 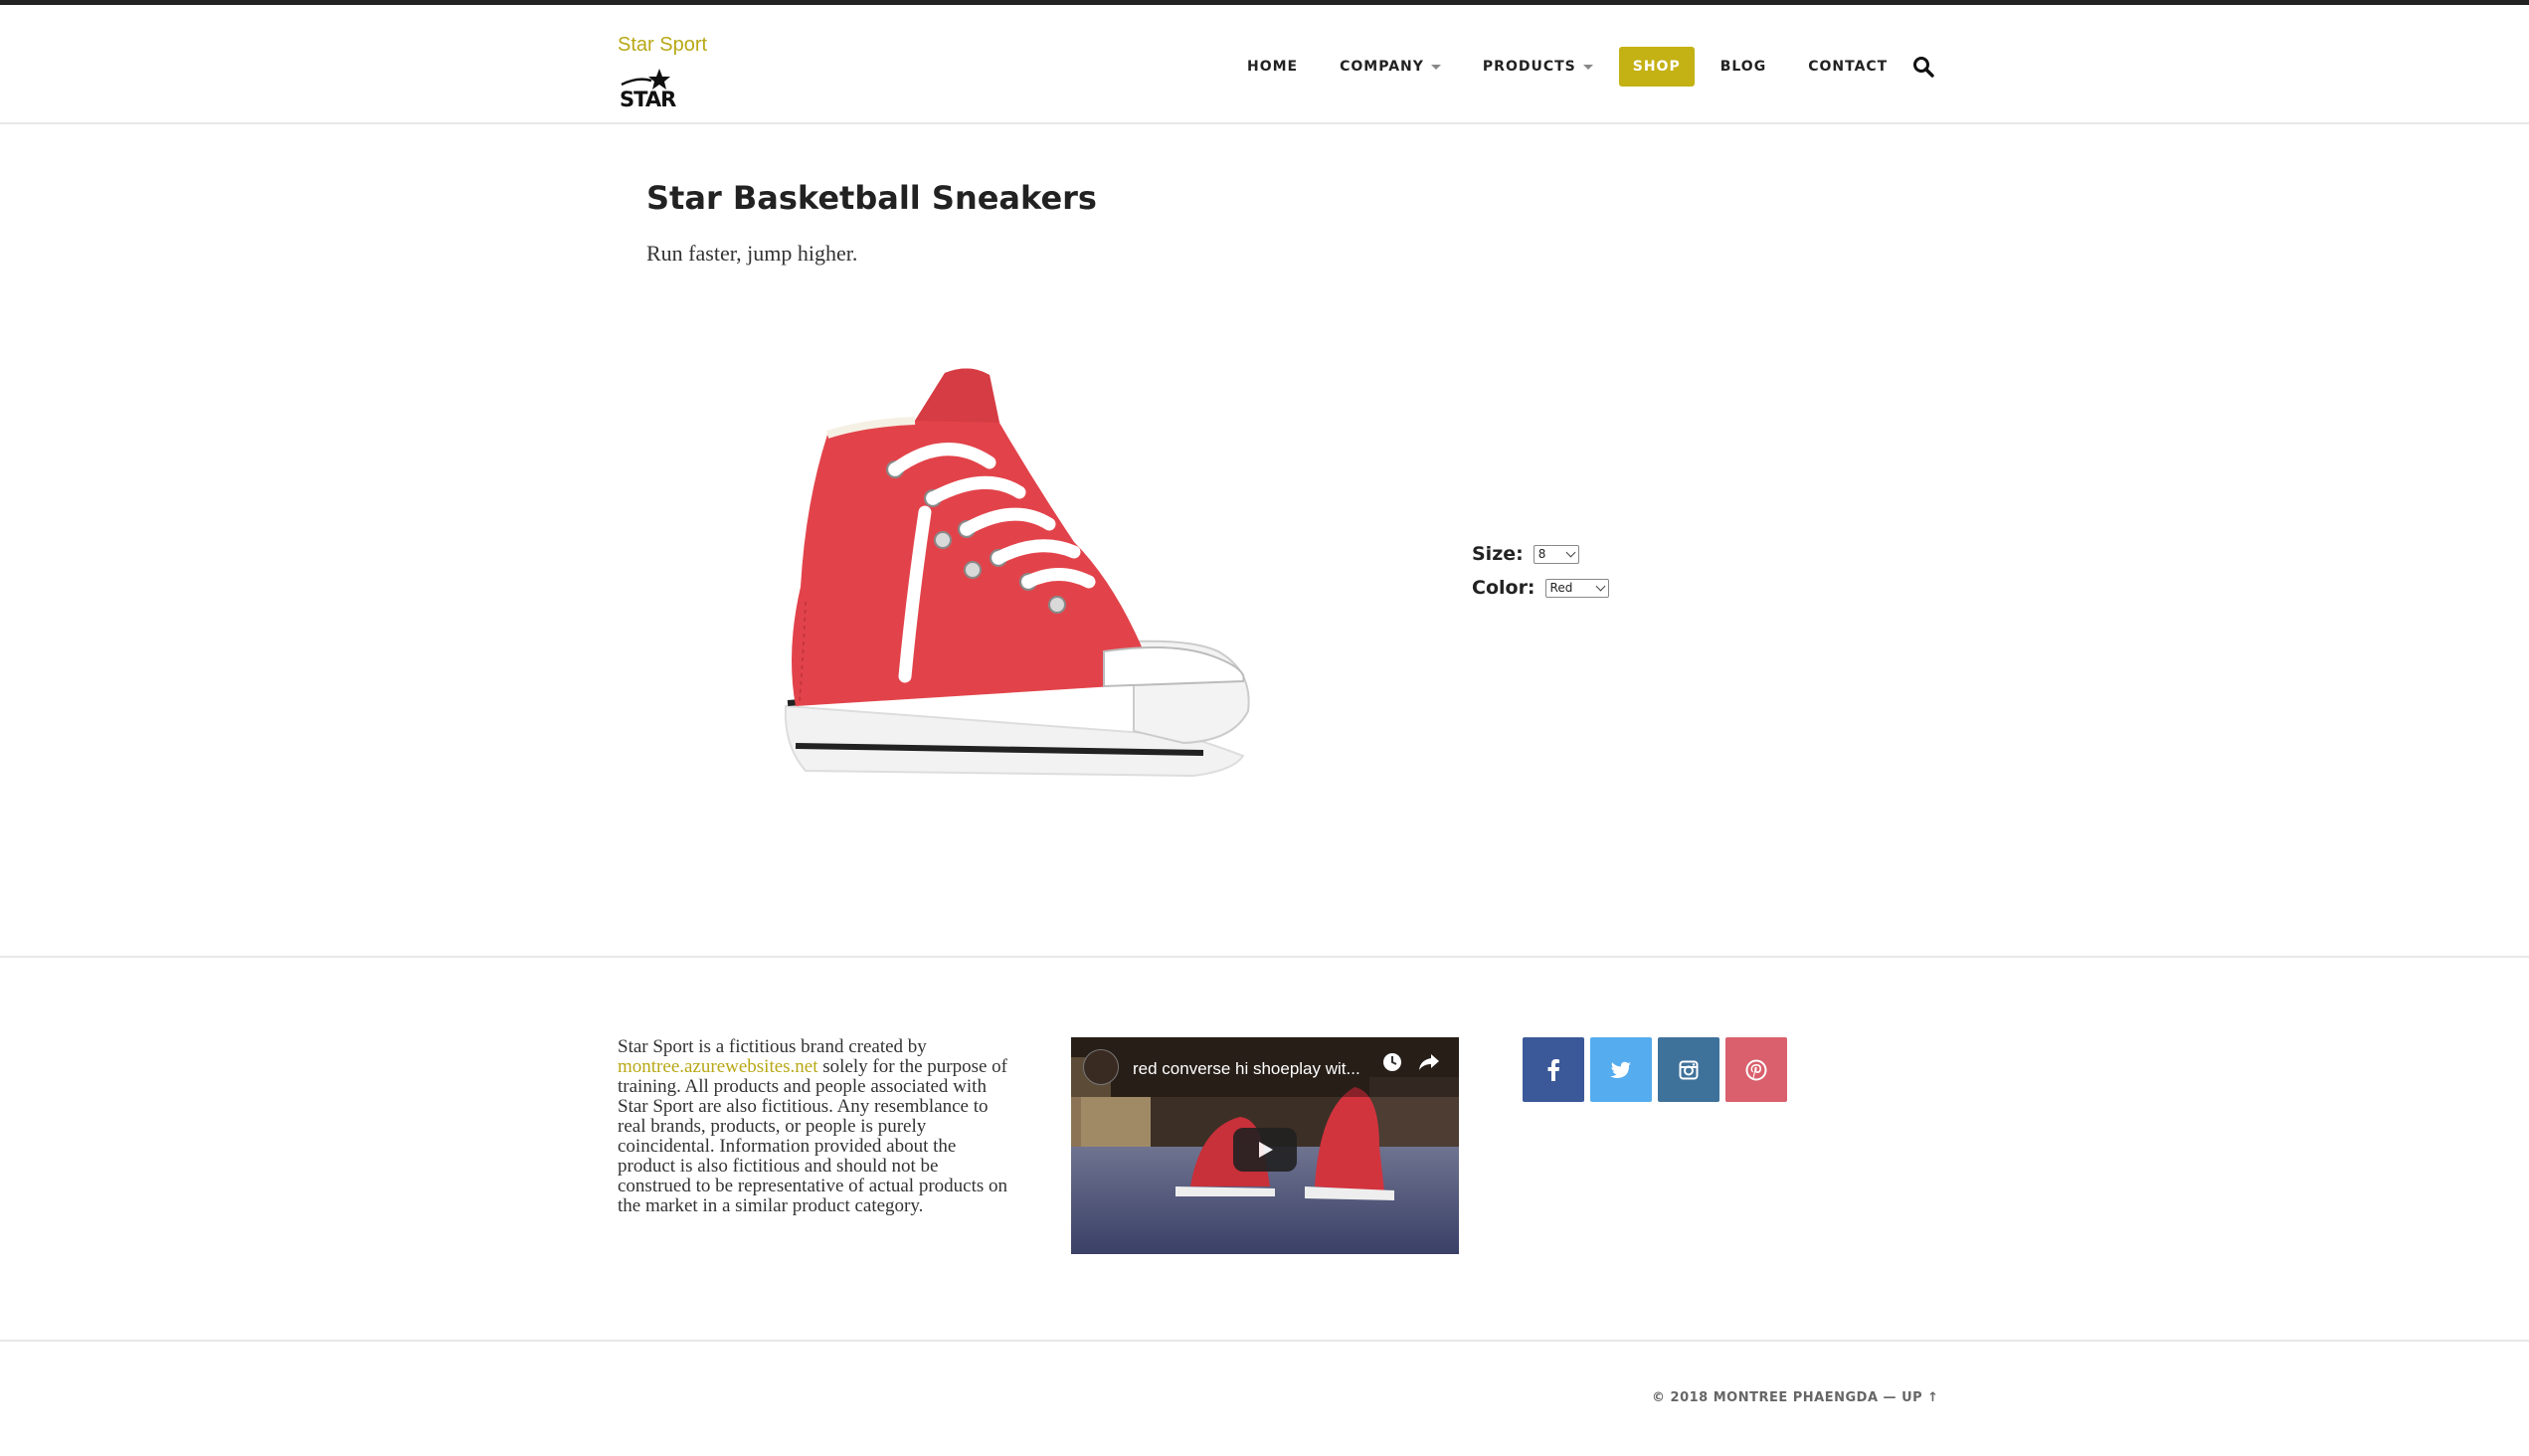 I want to click on facebook-icon, so click(x=1553, y=1069).